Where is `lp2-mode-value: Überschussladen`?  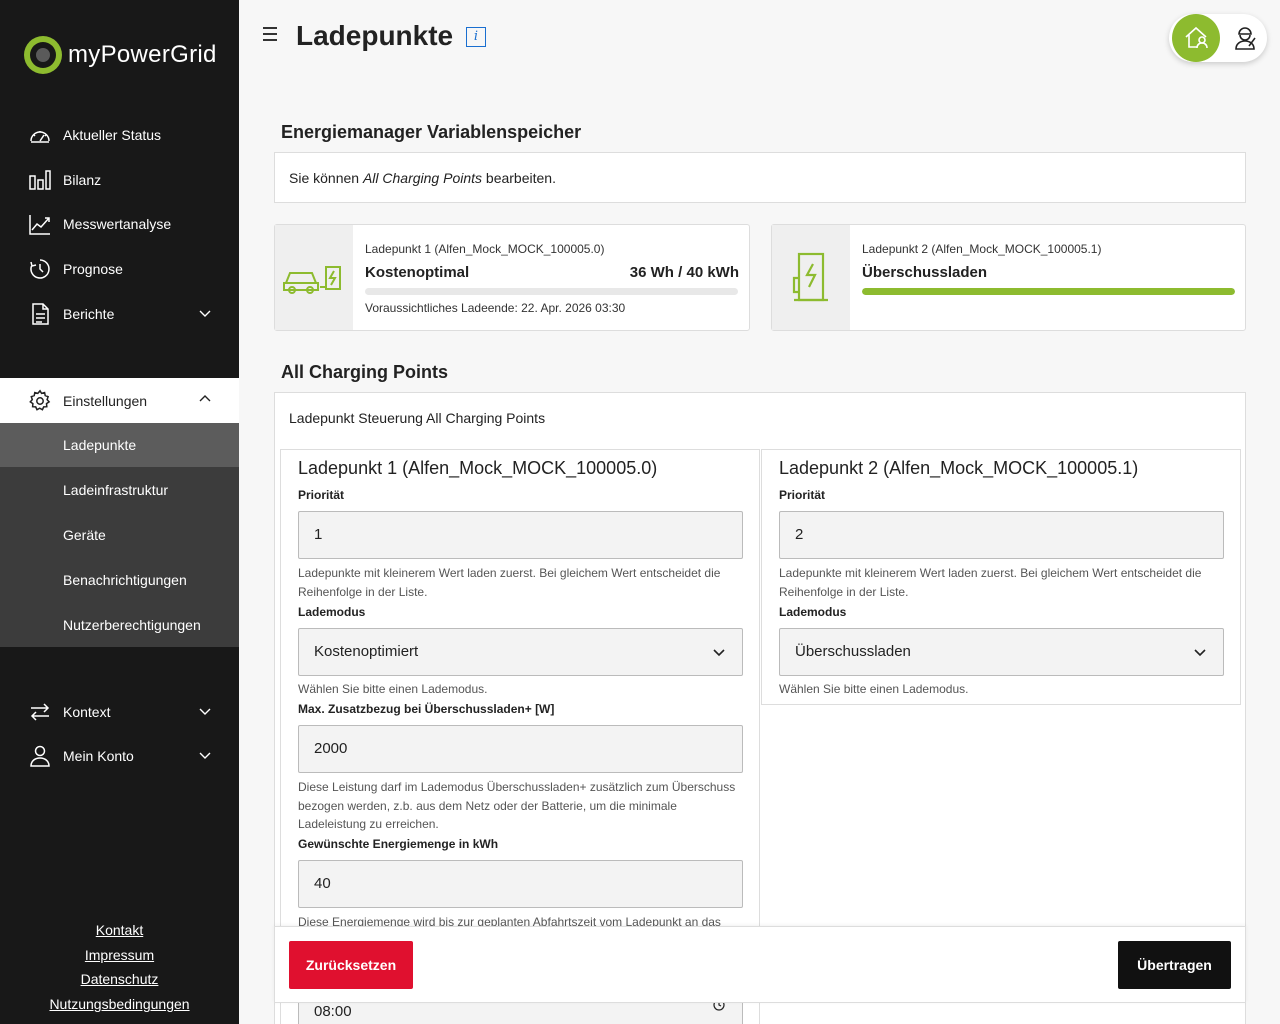
lp2-mode-value: Überschussladen is located at coordinates (853, 651).